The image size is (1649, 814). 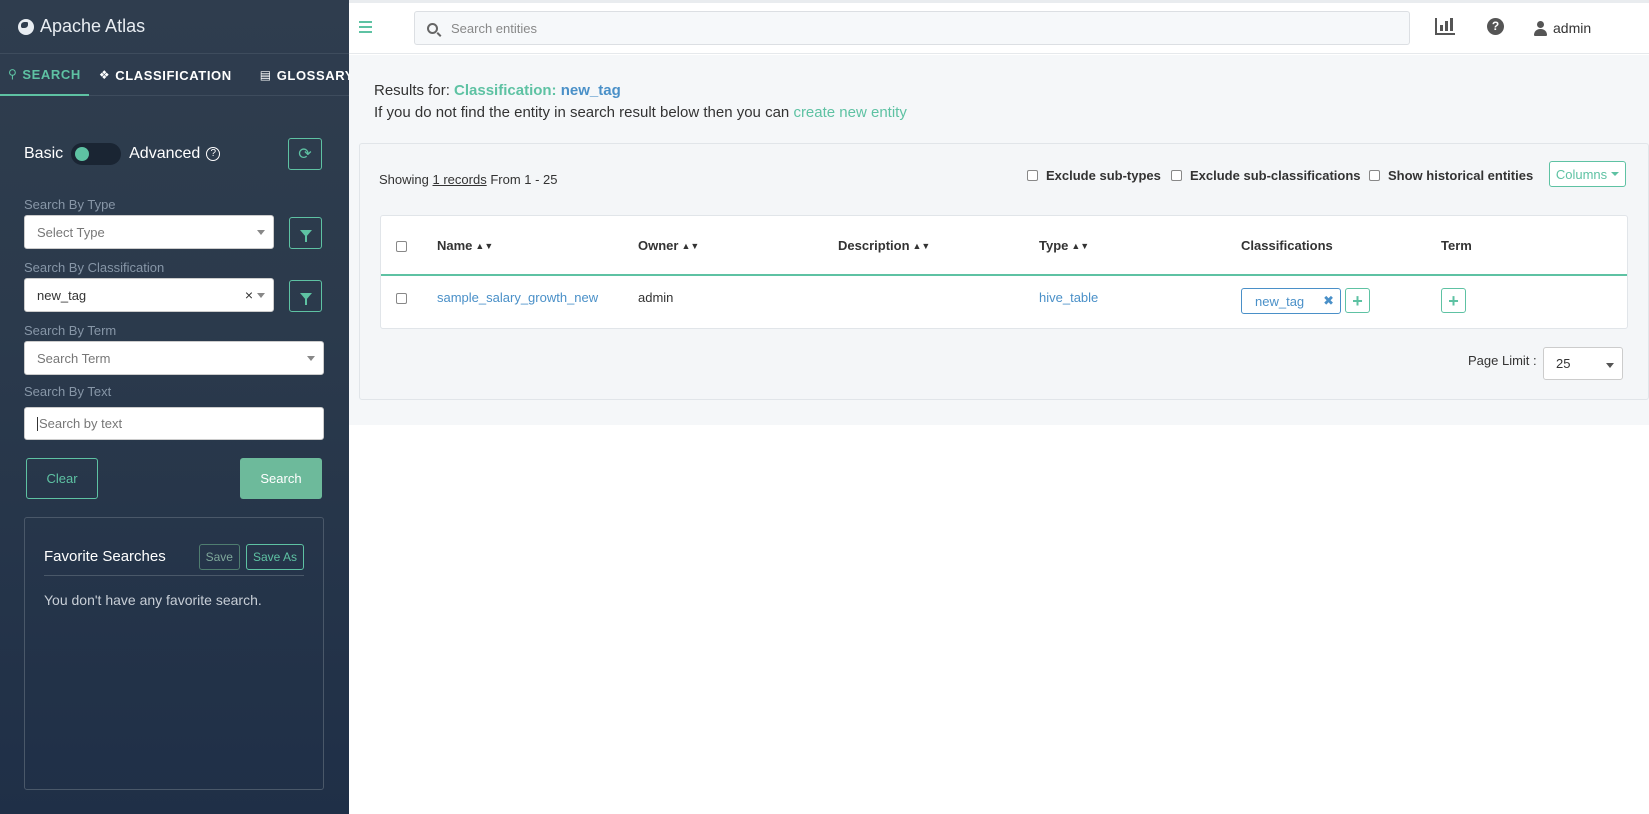 What do you see at coordinates (884, 245) in the screenshot?
I see `column-header-description: Description ▲▼` at bounding box center [884, 245].